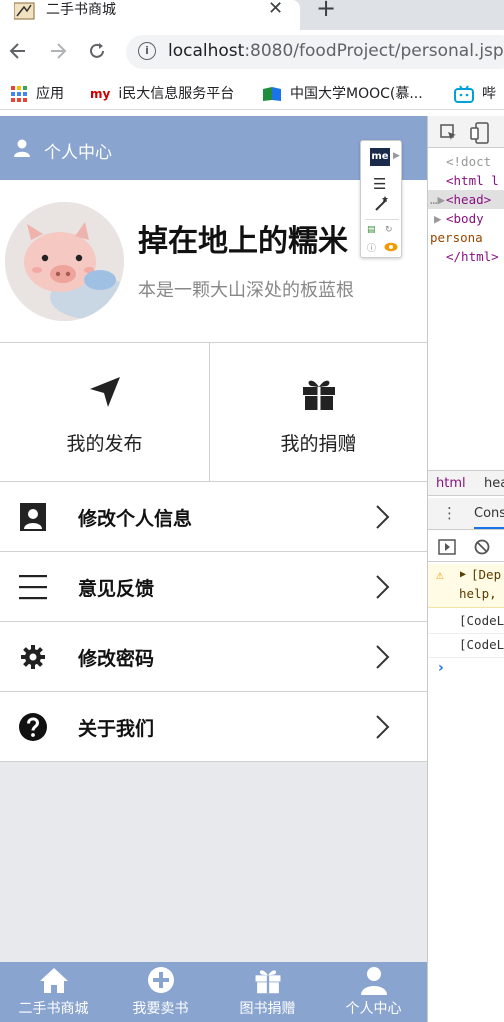 The image size is (504, 1022). What do you see at coordinates (81, 10) in the screenshot?
I see `tab-title: 二手书商城` at bounding box center [81, 10].